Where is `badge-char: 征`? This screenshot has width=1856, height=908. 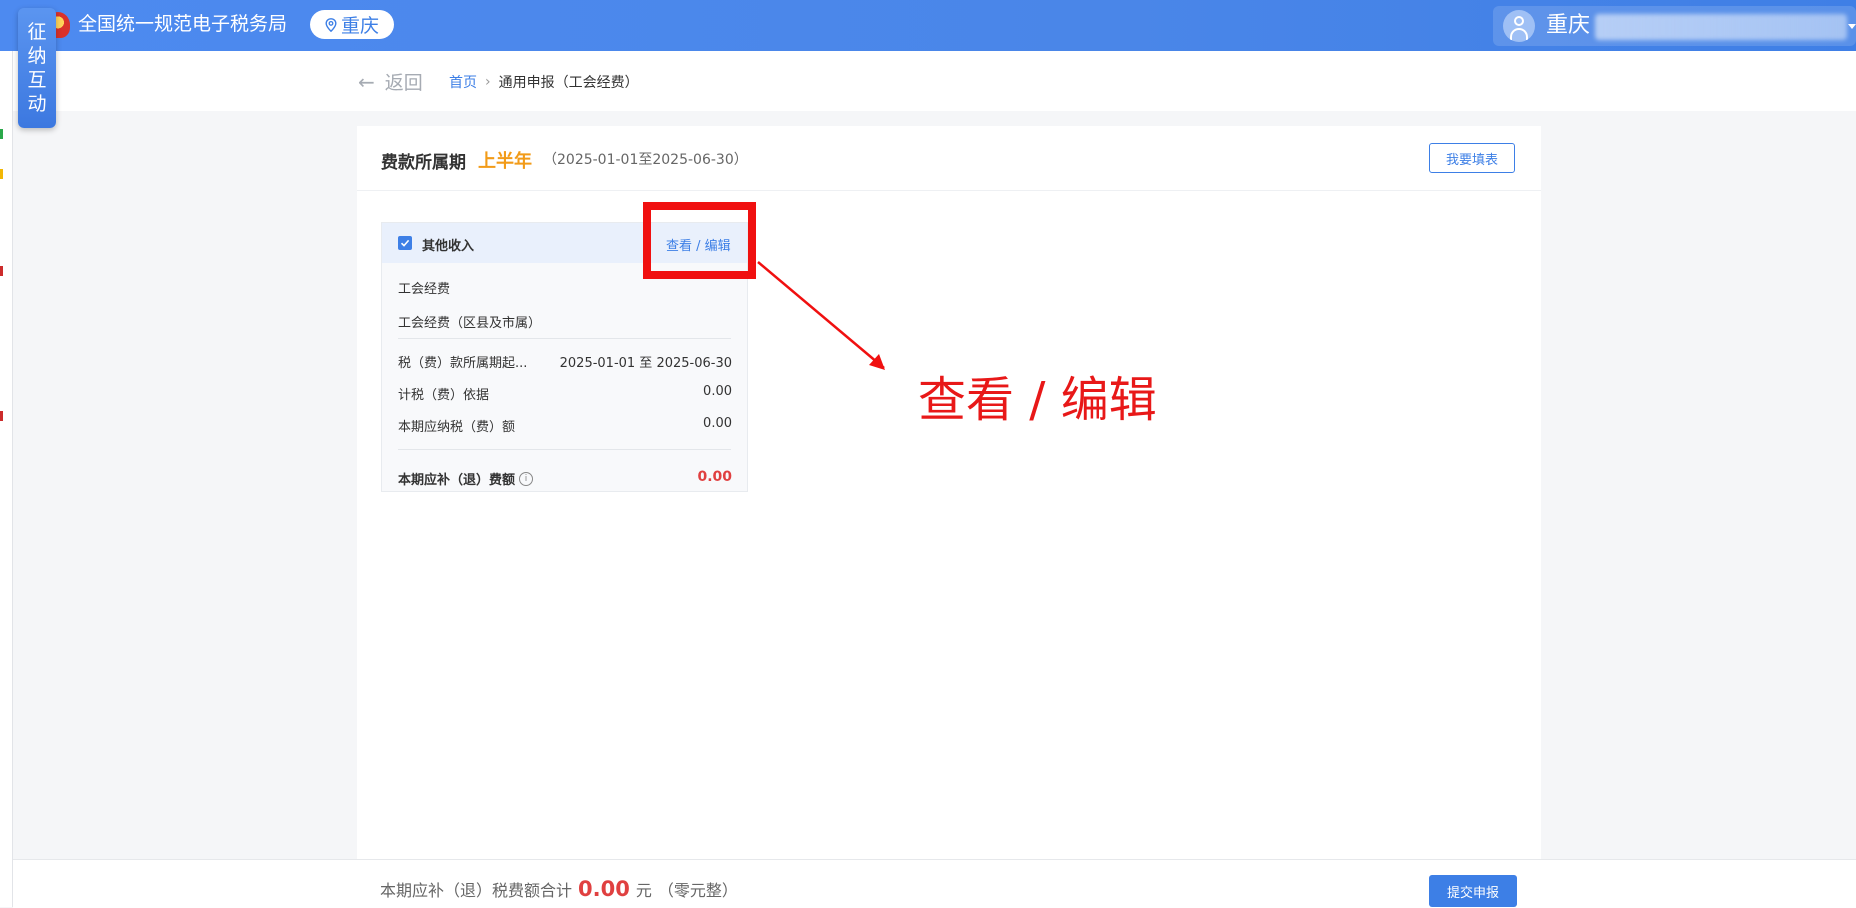
badge-char: 征 is located at coordinates (37, 32).